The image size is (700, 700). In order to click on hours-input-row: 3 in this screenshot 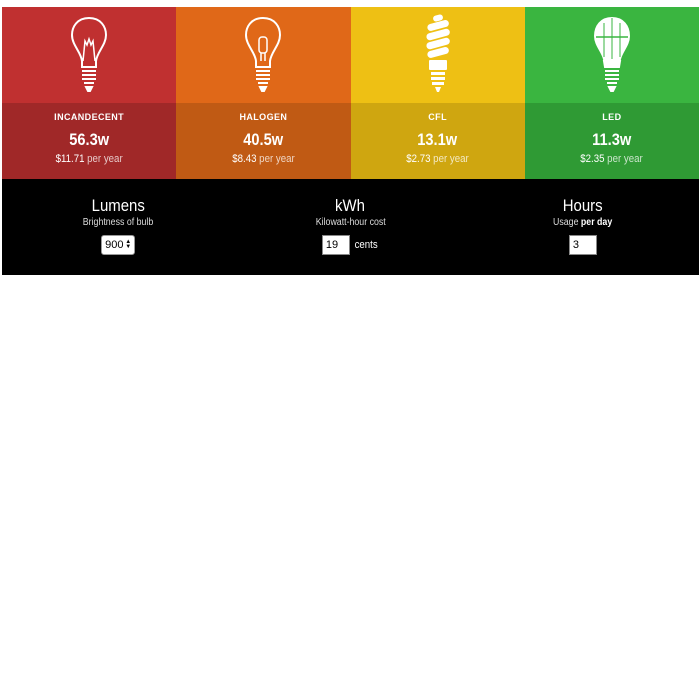, I will do `click(582, 245)`.